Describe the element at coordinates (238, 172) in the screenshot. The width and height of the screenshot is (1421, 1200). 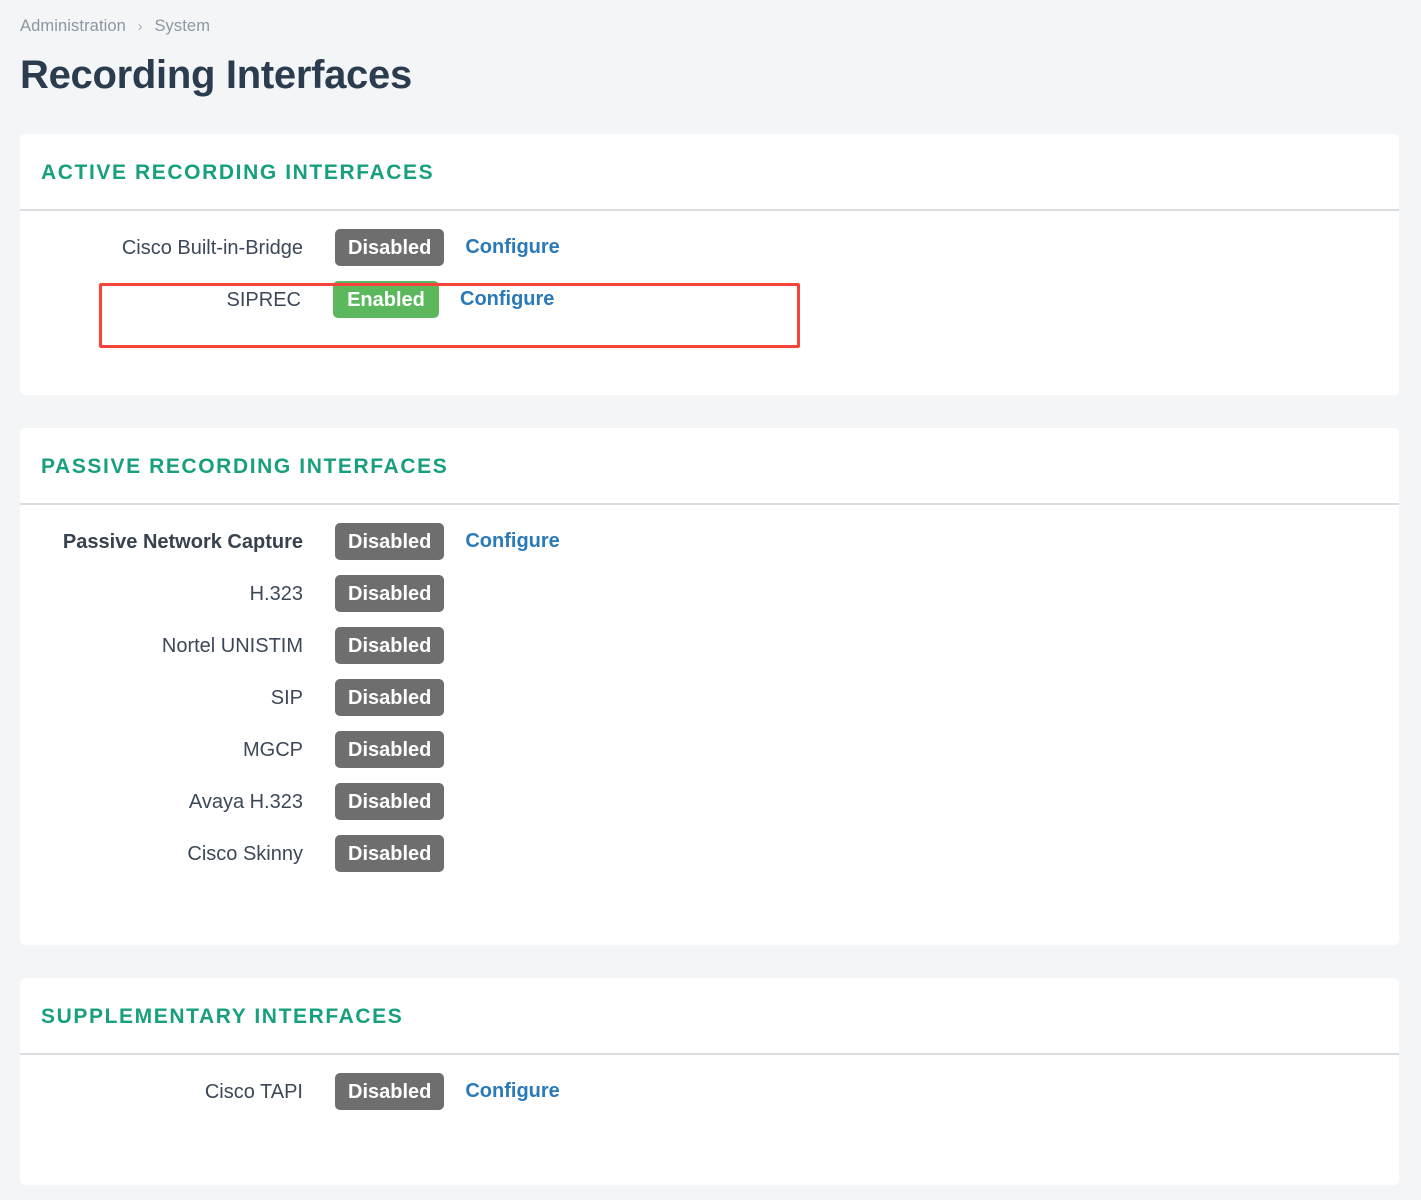
I see `section-title-active: ACTIVE RECORDING INTERFACES` at that location.